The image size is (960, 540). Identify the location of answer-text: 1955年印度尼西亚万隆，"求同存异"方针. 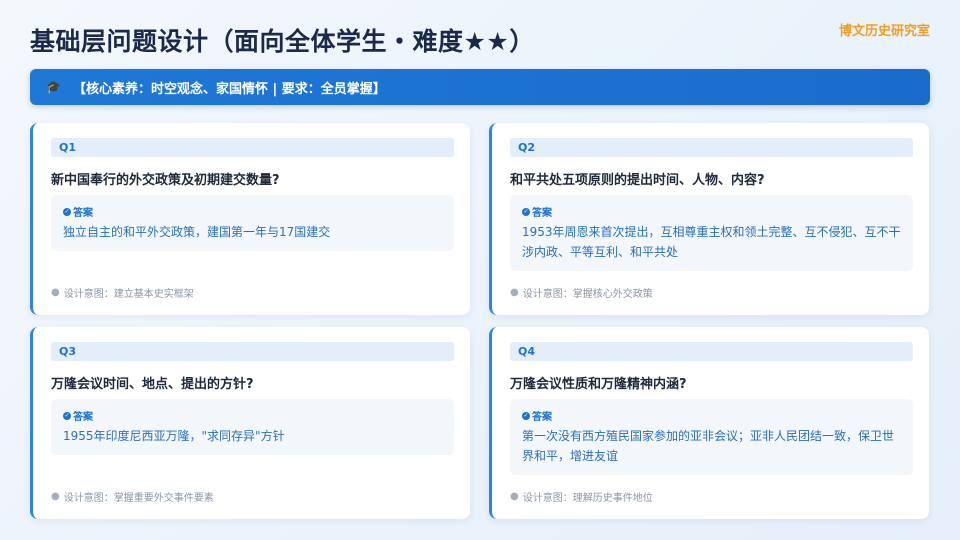
(174, 436).